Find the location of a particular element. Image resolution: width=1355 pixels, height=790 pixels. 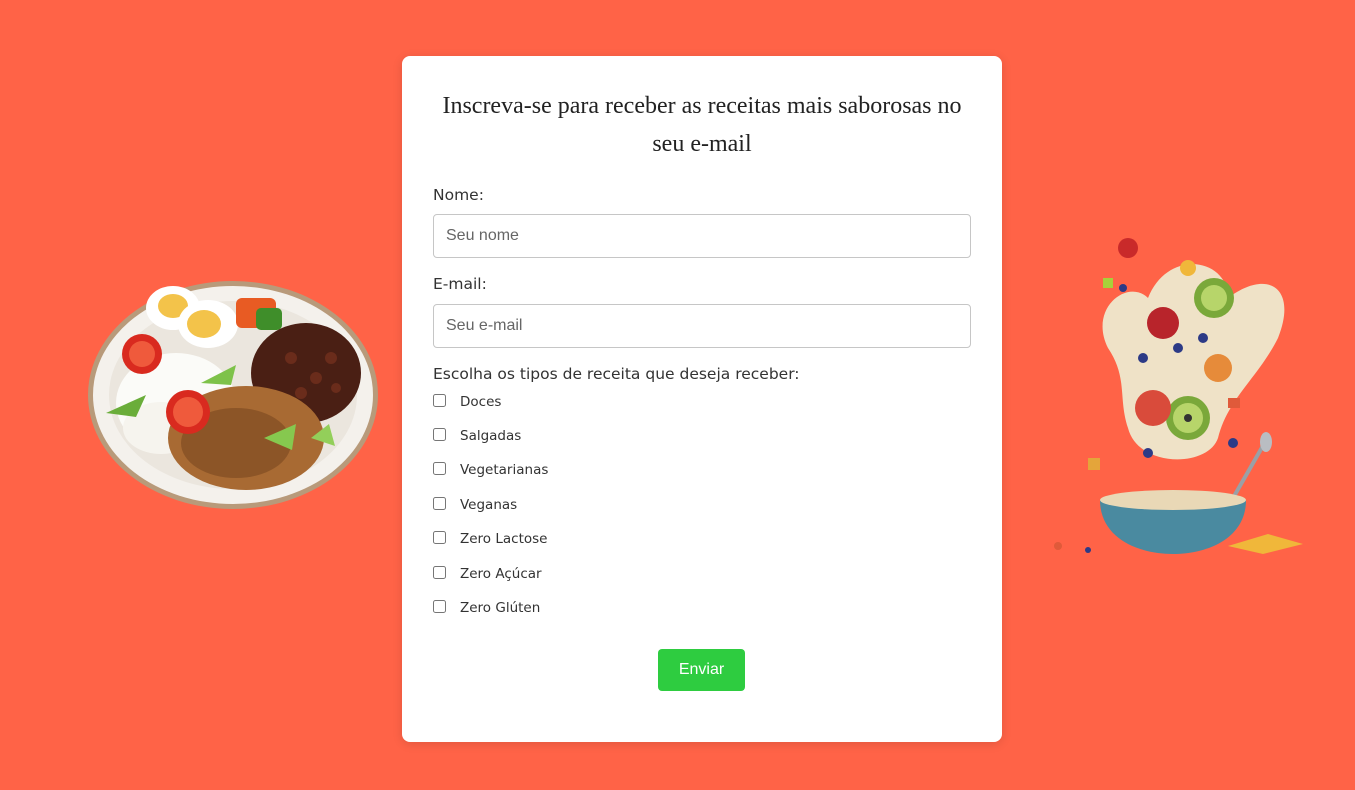

submit-button: Enviar is located at coordinates (701, 670).